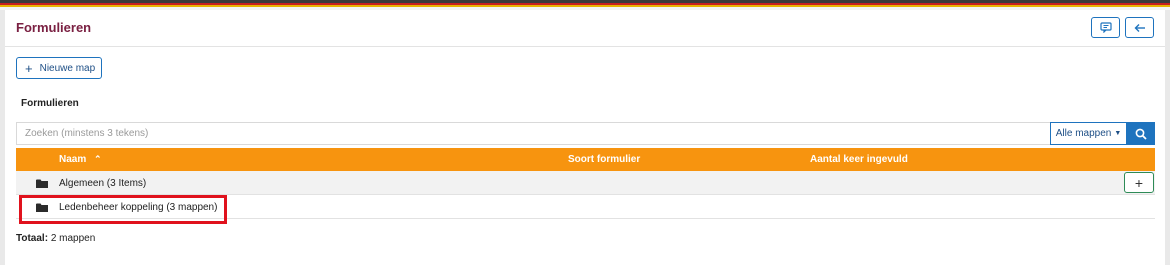 This screenshot has height=265, width=1170. What do you see at coordinates (1139, 182) in the screenshot?
I see `add-form-button: +` at bounding box center [1139, 182].